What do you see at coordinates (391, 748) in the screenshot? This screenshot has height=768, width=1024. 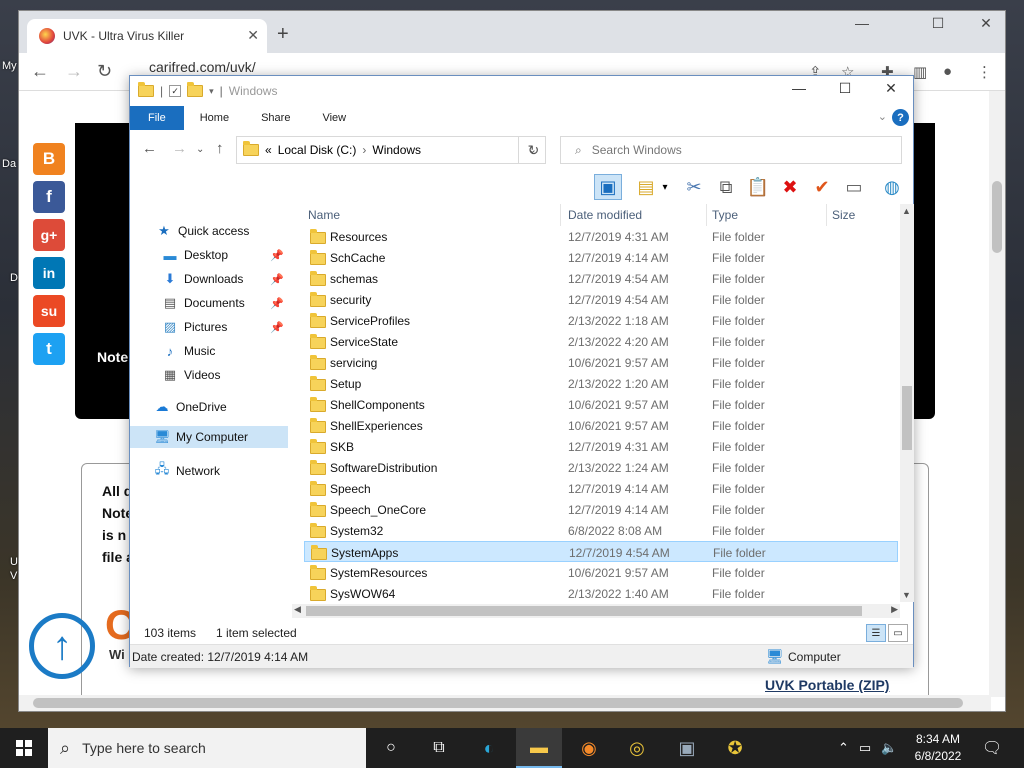 I see `cortana-icon: ○` at bounding box center [391, 748].